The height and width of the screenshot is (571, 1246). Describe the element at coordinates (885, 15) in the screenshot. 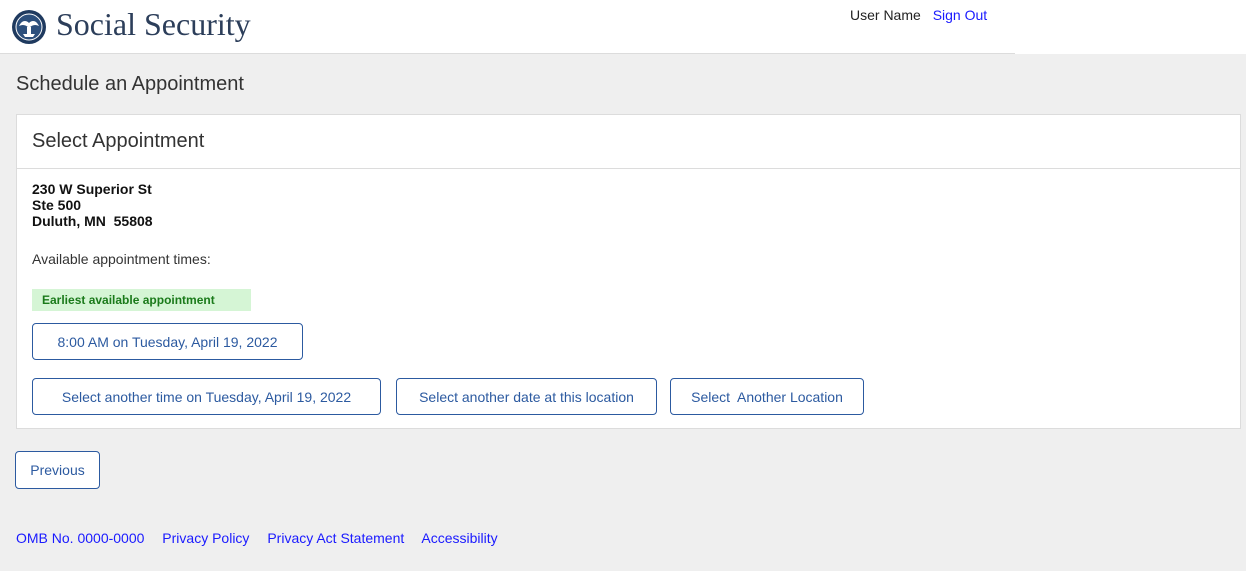

I see `user-name: User Name` at that location.